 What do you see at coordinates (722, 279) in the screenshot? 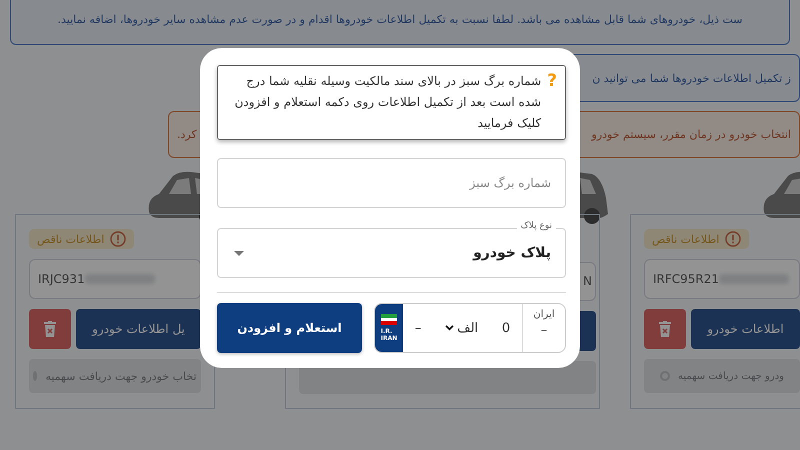
I see `vin-field: IRFC95R21` at bounding box center [722, 279].